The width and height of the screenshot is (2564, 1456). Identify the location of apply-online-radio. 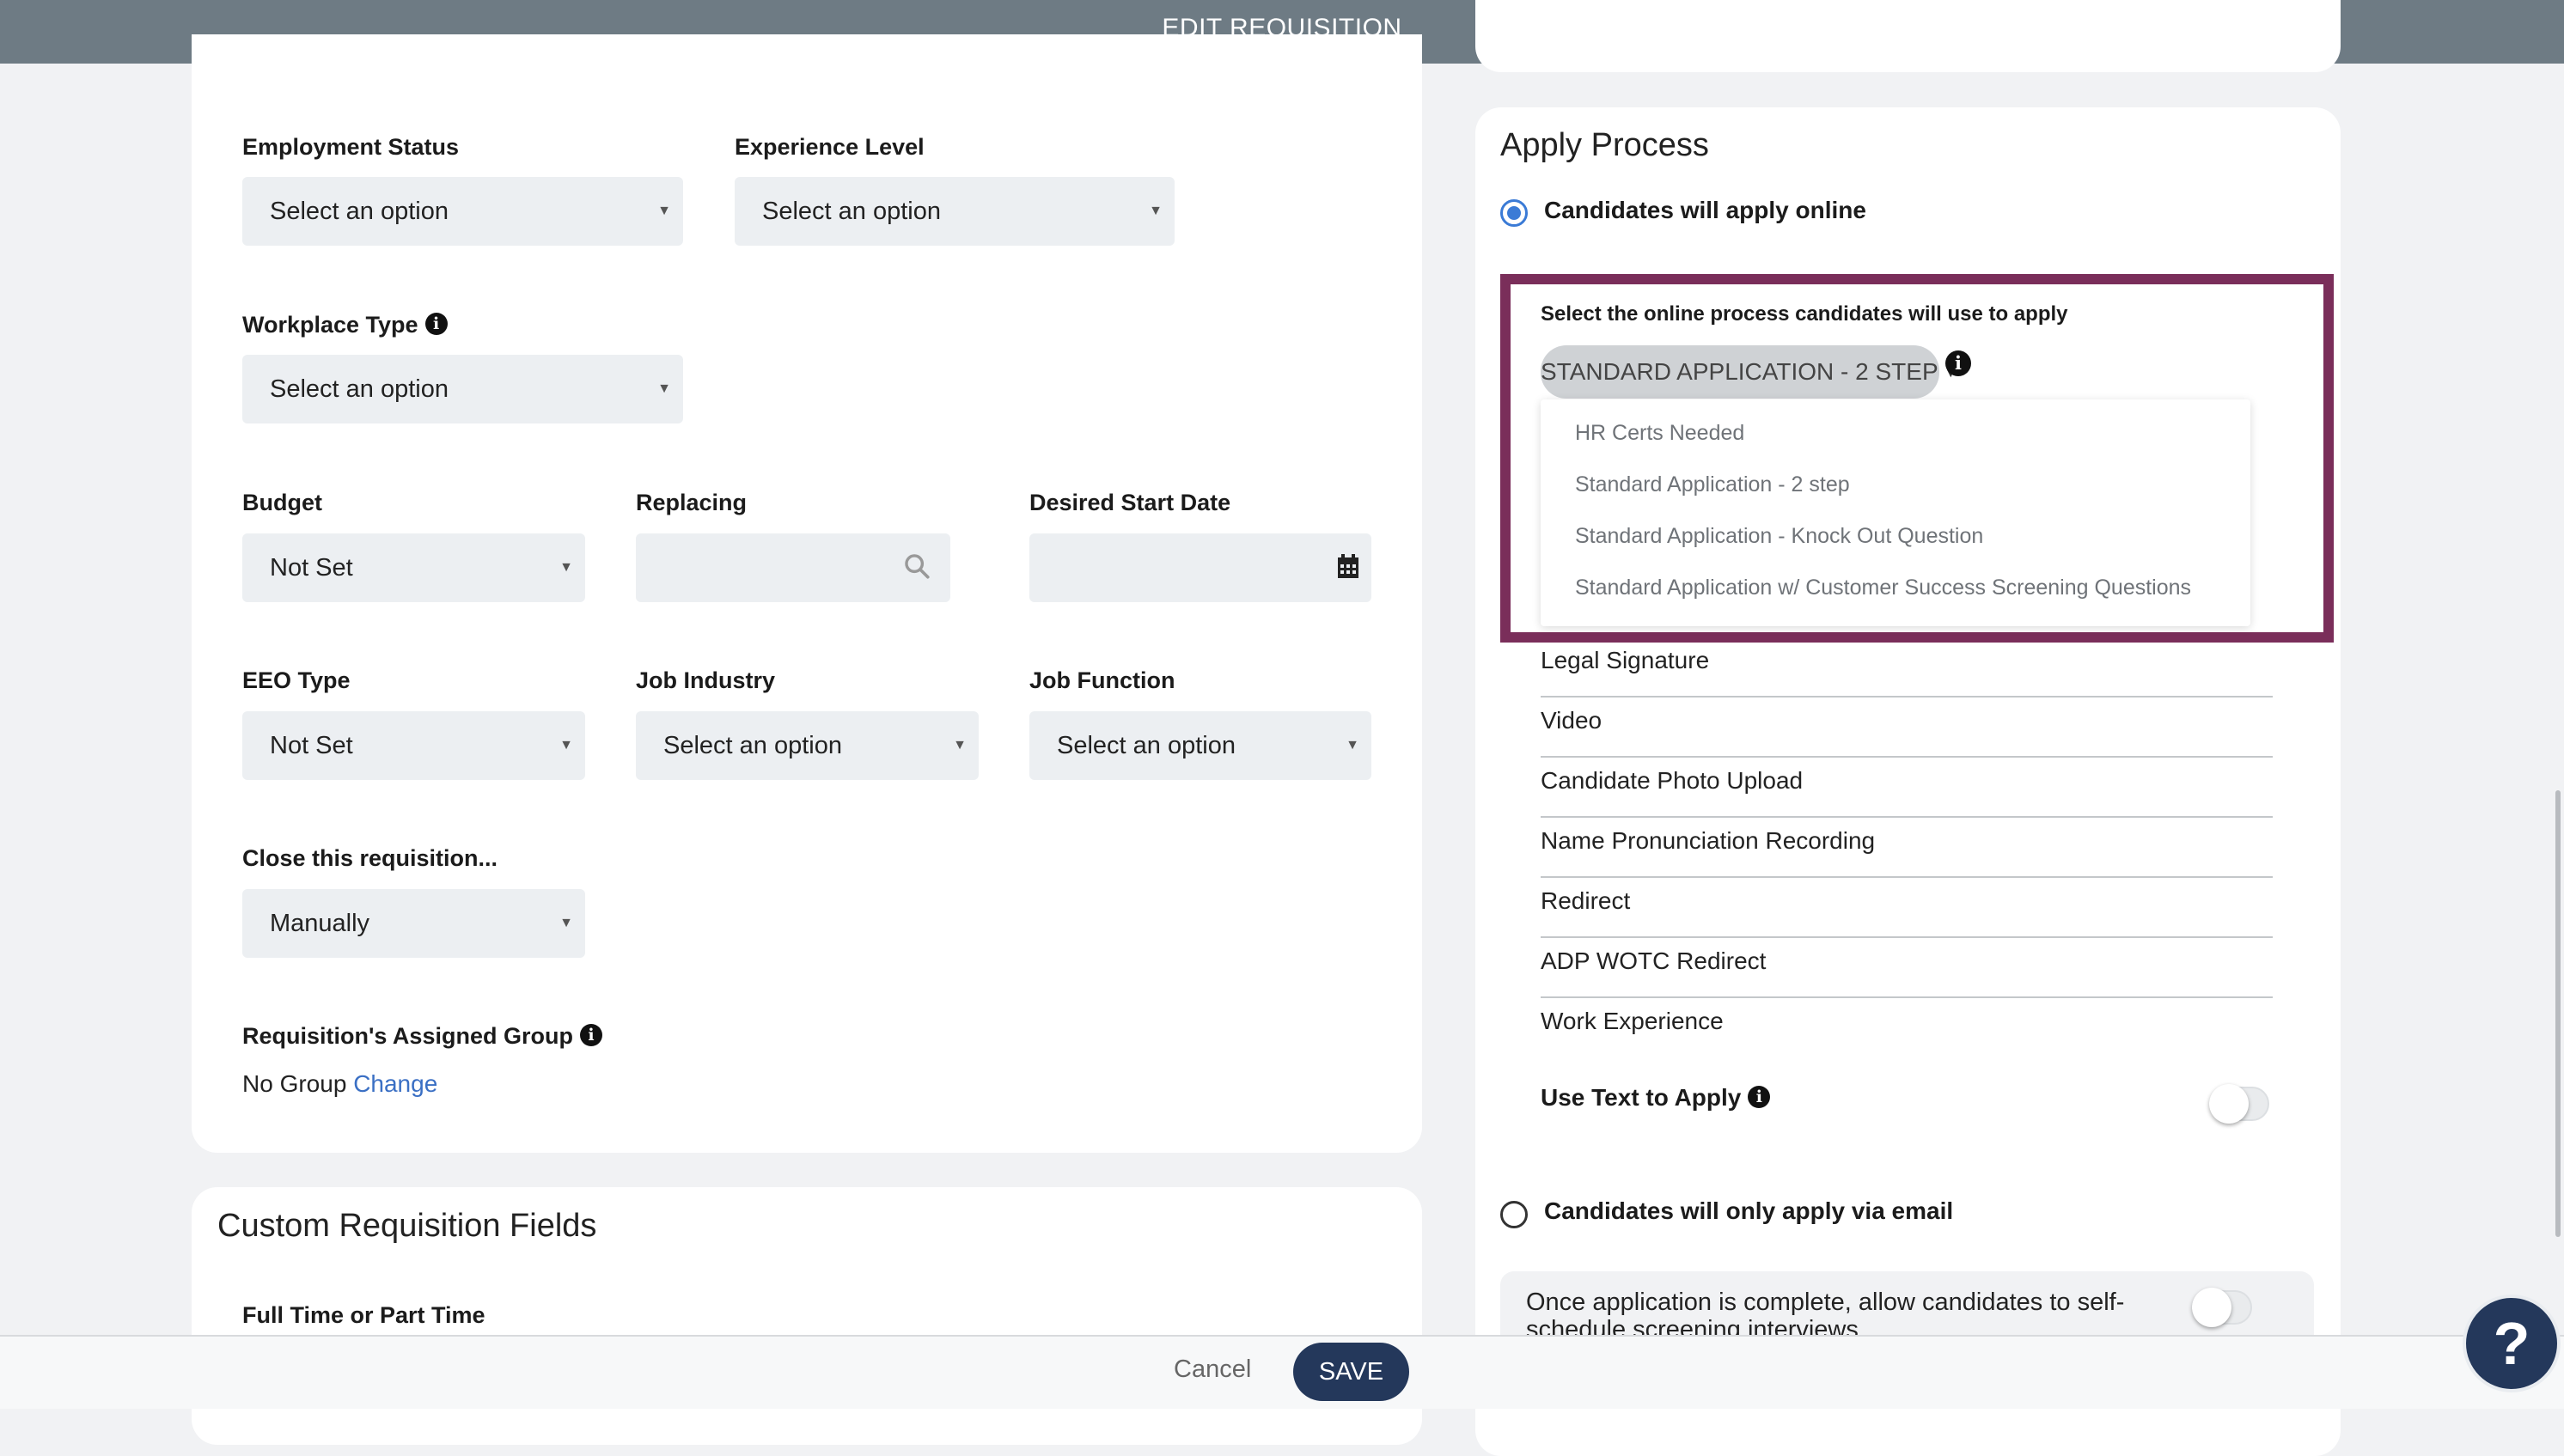
(1514, 213).